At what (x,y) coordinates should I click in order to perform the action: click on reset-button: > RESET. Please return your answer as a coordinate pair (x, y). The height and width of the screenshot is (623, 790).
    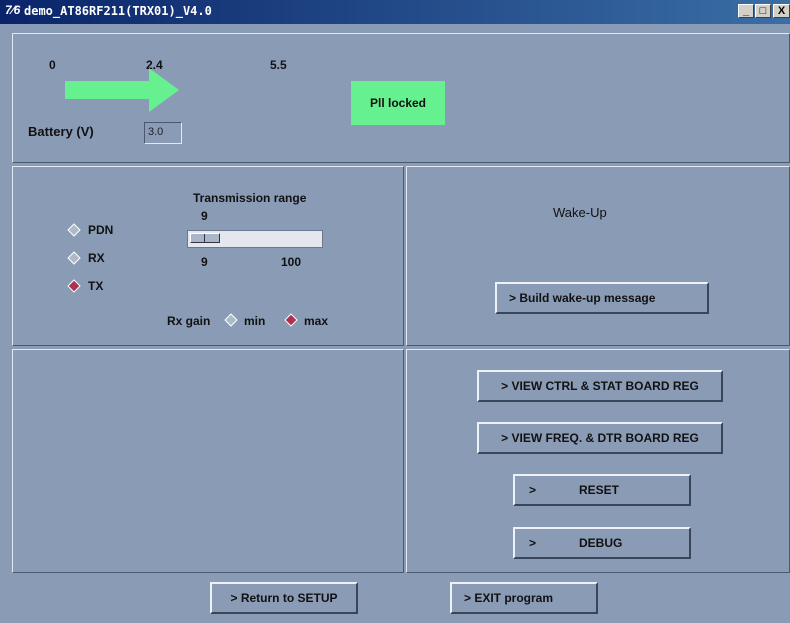
    Looking at the image, I should click on (602, 490).